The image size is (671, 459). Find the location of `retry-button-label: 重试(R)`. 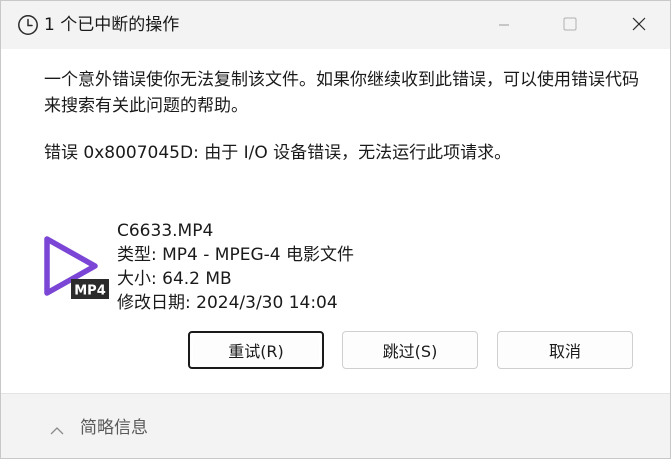

retry-button-label: 重试(R) is located at coordinates (256, 351).